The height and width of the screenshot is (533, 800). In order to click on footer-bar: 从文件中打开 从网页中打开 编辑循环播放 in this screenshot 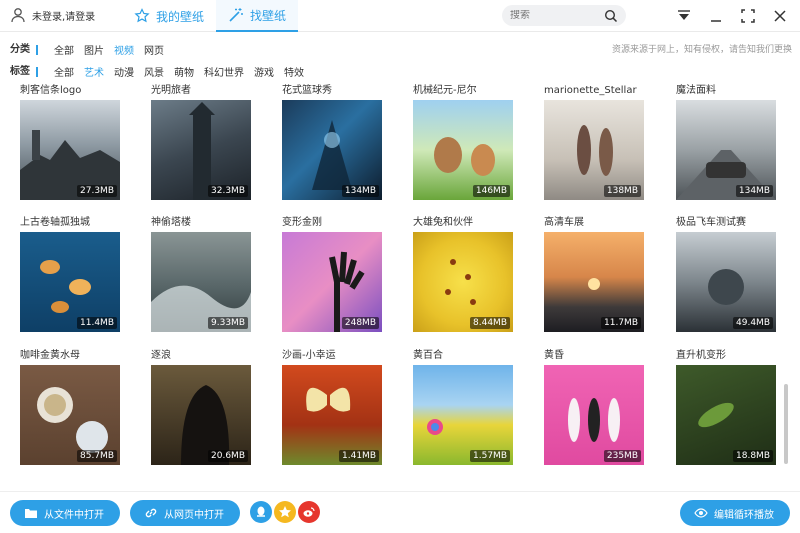, I will do `click(400, 512)`.